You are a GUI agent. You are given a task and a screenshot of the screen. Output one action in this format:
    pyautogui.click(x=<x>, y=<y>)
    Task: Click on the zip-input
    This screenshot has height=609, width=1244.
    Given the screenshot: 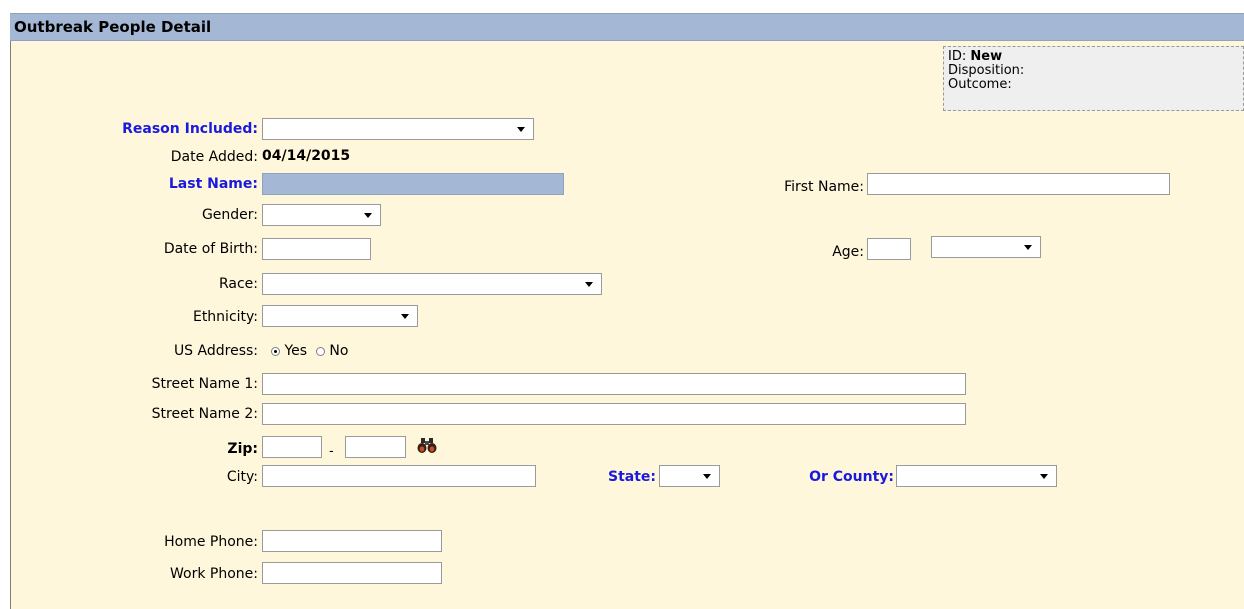 What is the action you would take?
    pyautogui.click(x=292, y=447)
    